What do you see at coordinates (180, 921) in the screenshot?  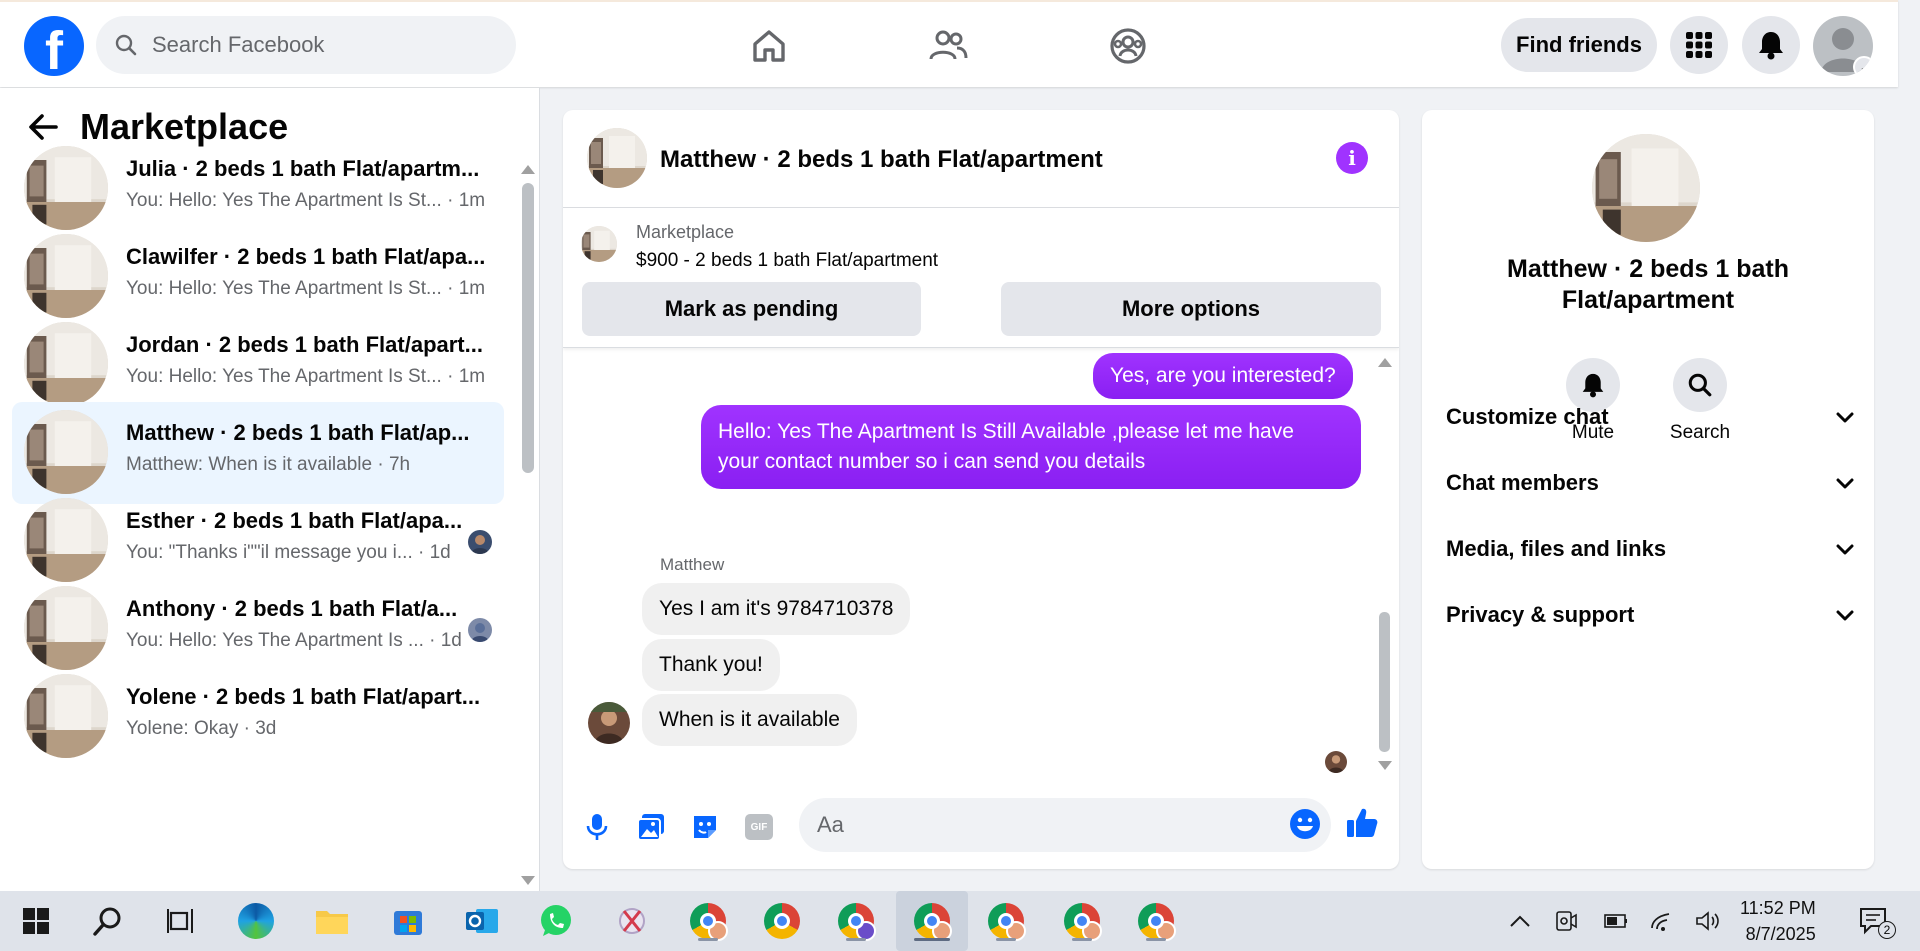 I see `task-view-icon` at bounding box center [180, 921].